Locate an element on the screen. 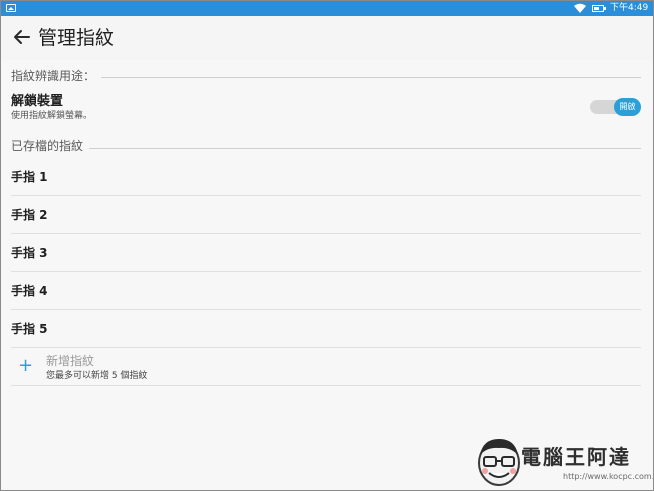  battery-icon is located at coordinates (599, 8).